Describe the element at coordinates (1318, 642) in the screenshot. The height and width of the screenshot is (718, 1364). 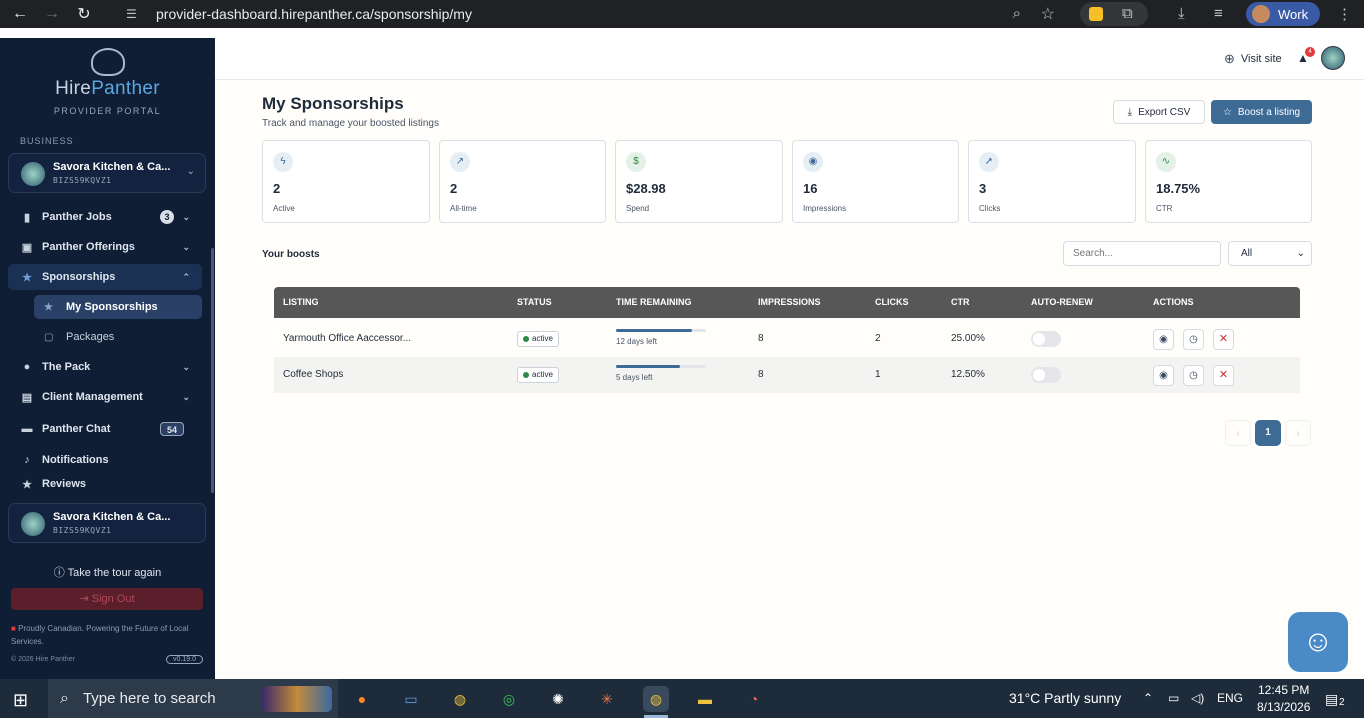
I see `panther-assistant-icon: ☺` at that location.